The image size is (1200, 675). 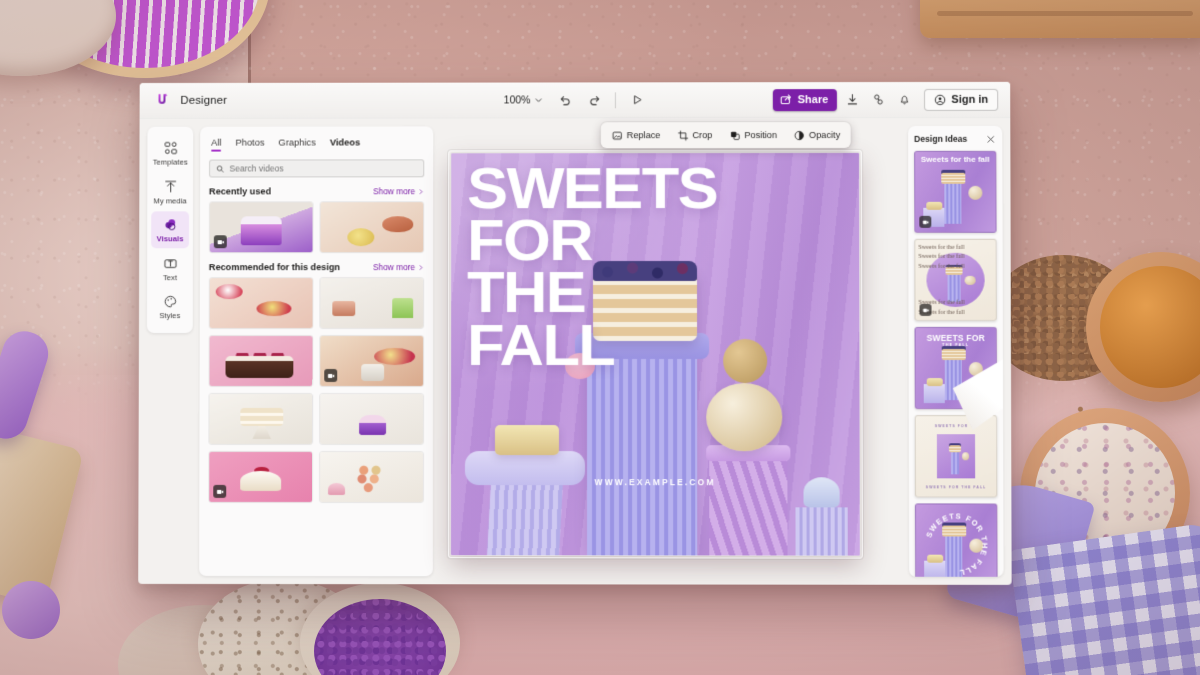 I want to click on design-ideas-title: Design Ideas, so click(x=941, y=138).